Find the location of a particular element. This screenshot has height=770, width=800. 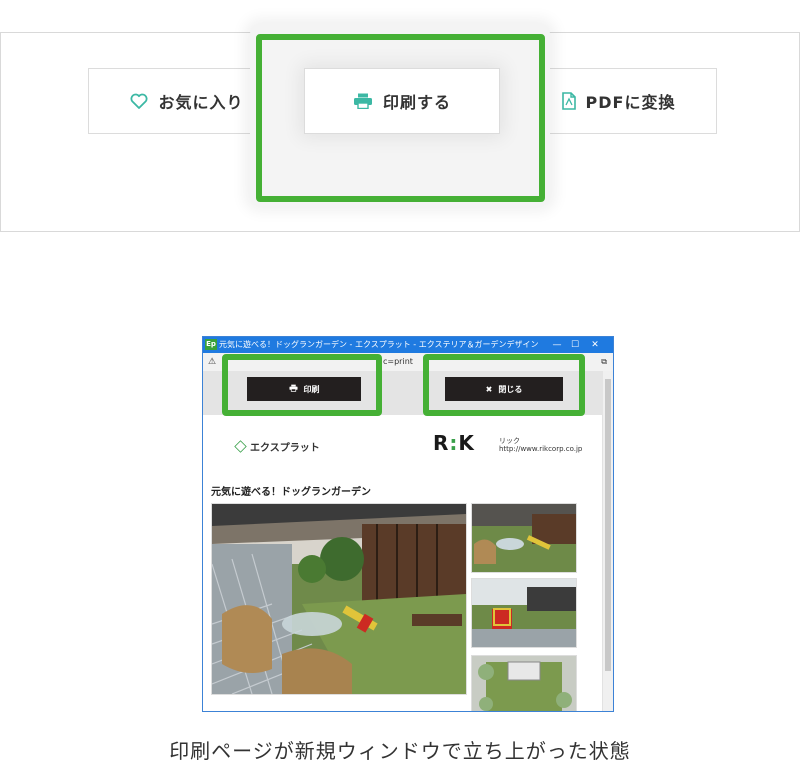

app-icon: Ep is located at coordinates (211, 344).